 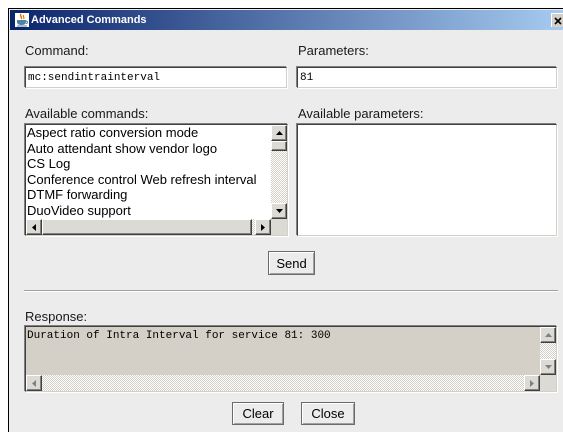 What do you see at coordinates (548, 351) in the screenshot?
I see `response-vertical-scroll-track` at bounding box center [548, 351].